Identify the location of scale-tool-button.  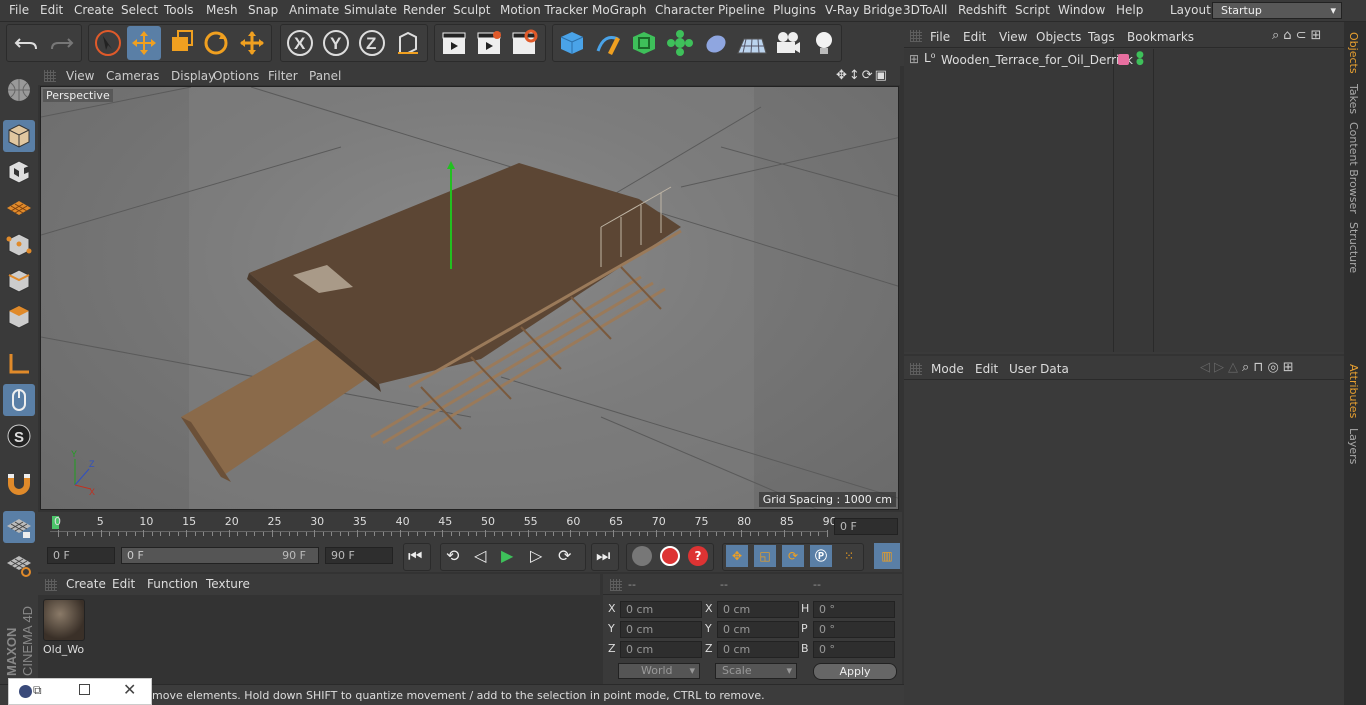
(180, 43).